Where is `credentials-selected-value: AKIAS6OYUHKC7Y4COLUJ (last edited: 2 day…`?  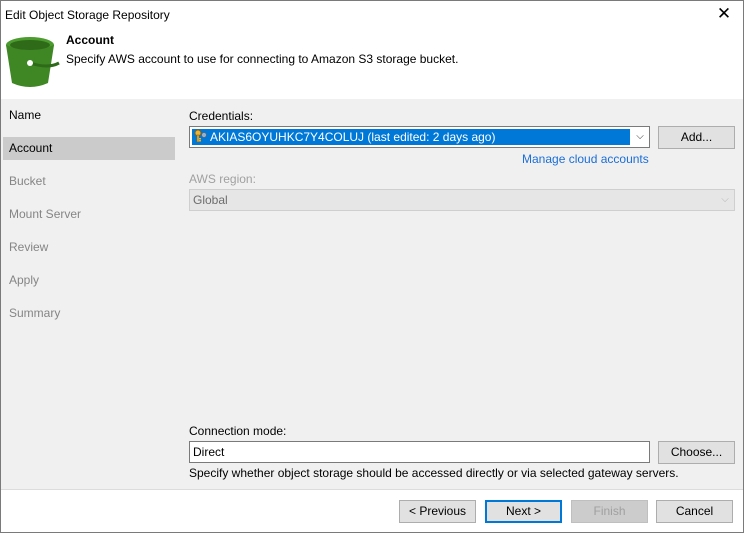
credentials-selected-value: AKIAS6OYUHKC7Y4COLUJ (last edited: 2 day… is located at coordinates (411, 137).